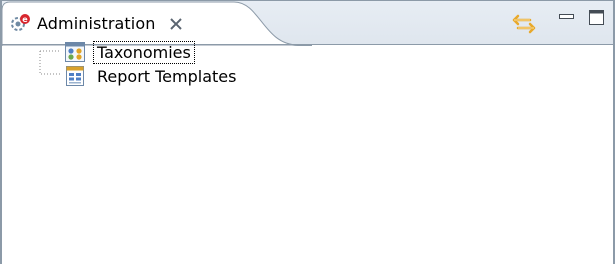 This screenshot has height=264, width=615. Describe the element at coordinates (25, 19) in the screenshot. I see `svg-text: e` at that location.